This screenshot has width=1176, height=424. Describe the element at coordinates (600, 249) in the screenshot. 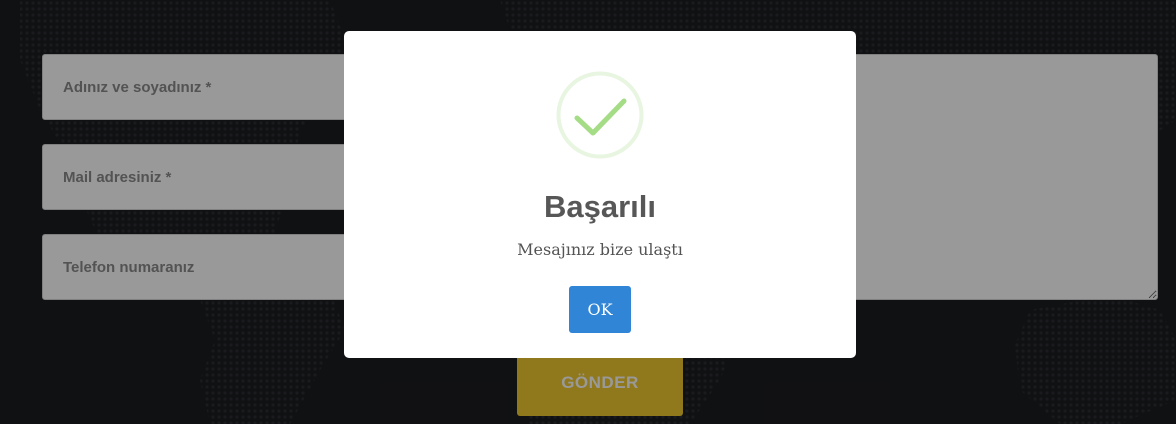

I see `dialog-message: Mesajınız bize ulaştı` at that location.